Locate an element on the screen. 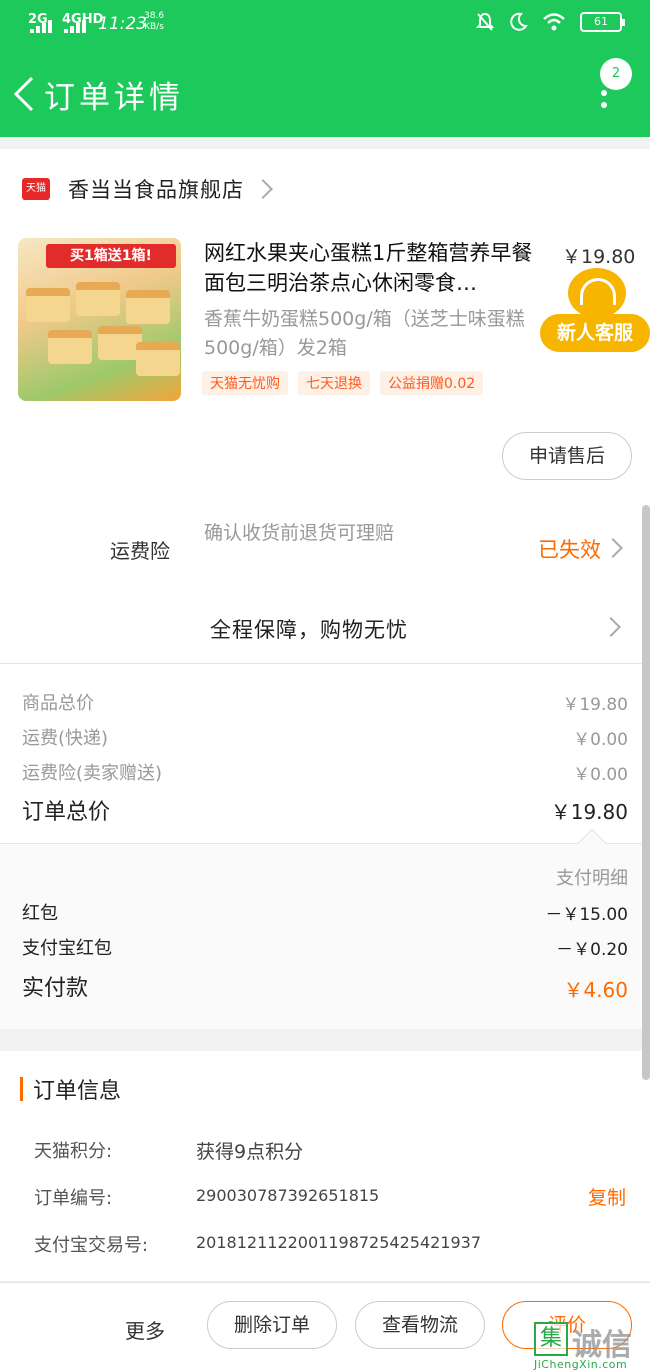  mute-bell-icon is located at coordinates (485, 21).